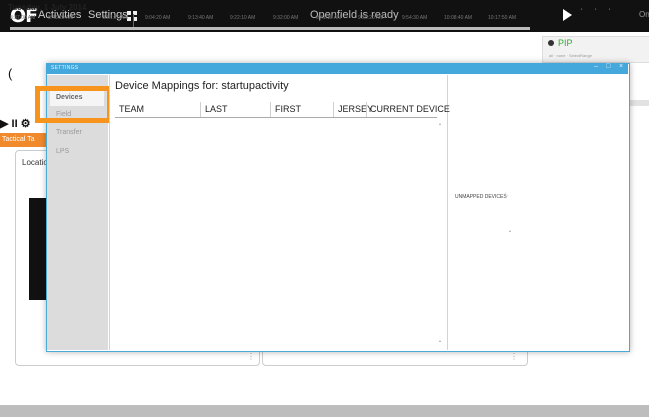  Describe the element at coordinates (61, 18) in the screenshot. I see `timeline-tick: 8:45:20 AM` at that location.